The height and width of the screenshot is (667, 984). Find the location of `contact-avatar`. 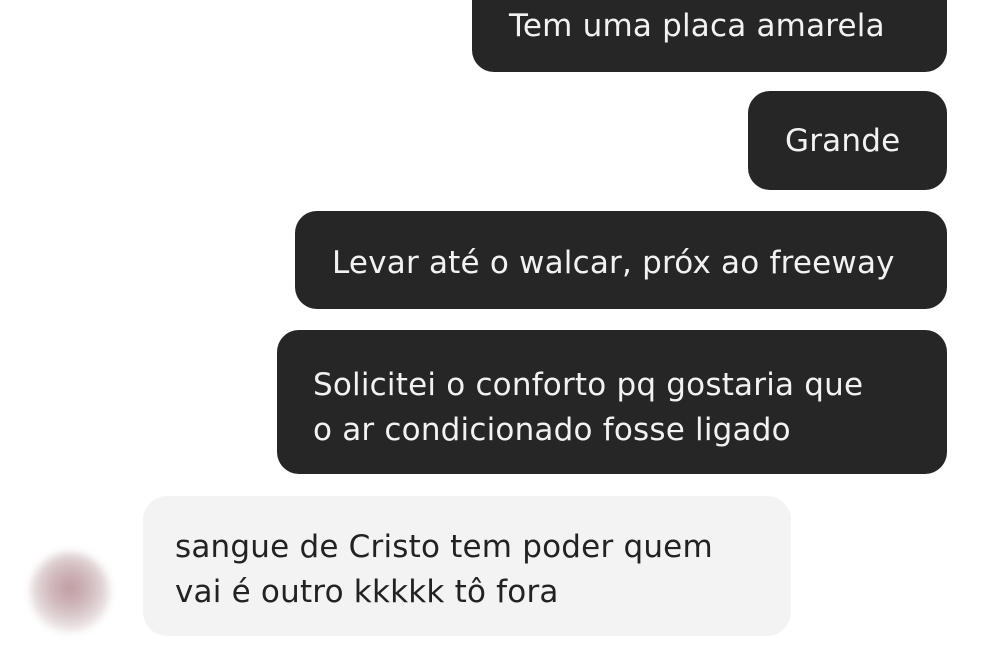

contact-avatar is located at coordinates (70, 592).